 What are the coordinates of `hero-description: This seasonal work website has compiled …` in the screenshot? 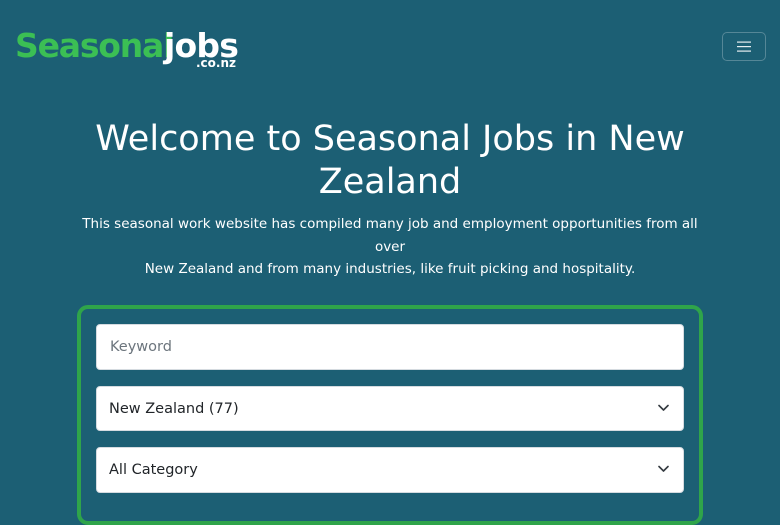 It's located at (390, 247).